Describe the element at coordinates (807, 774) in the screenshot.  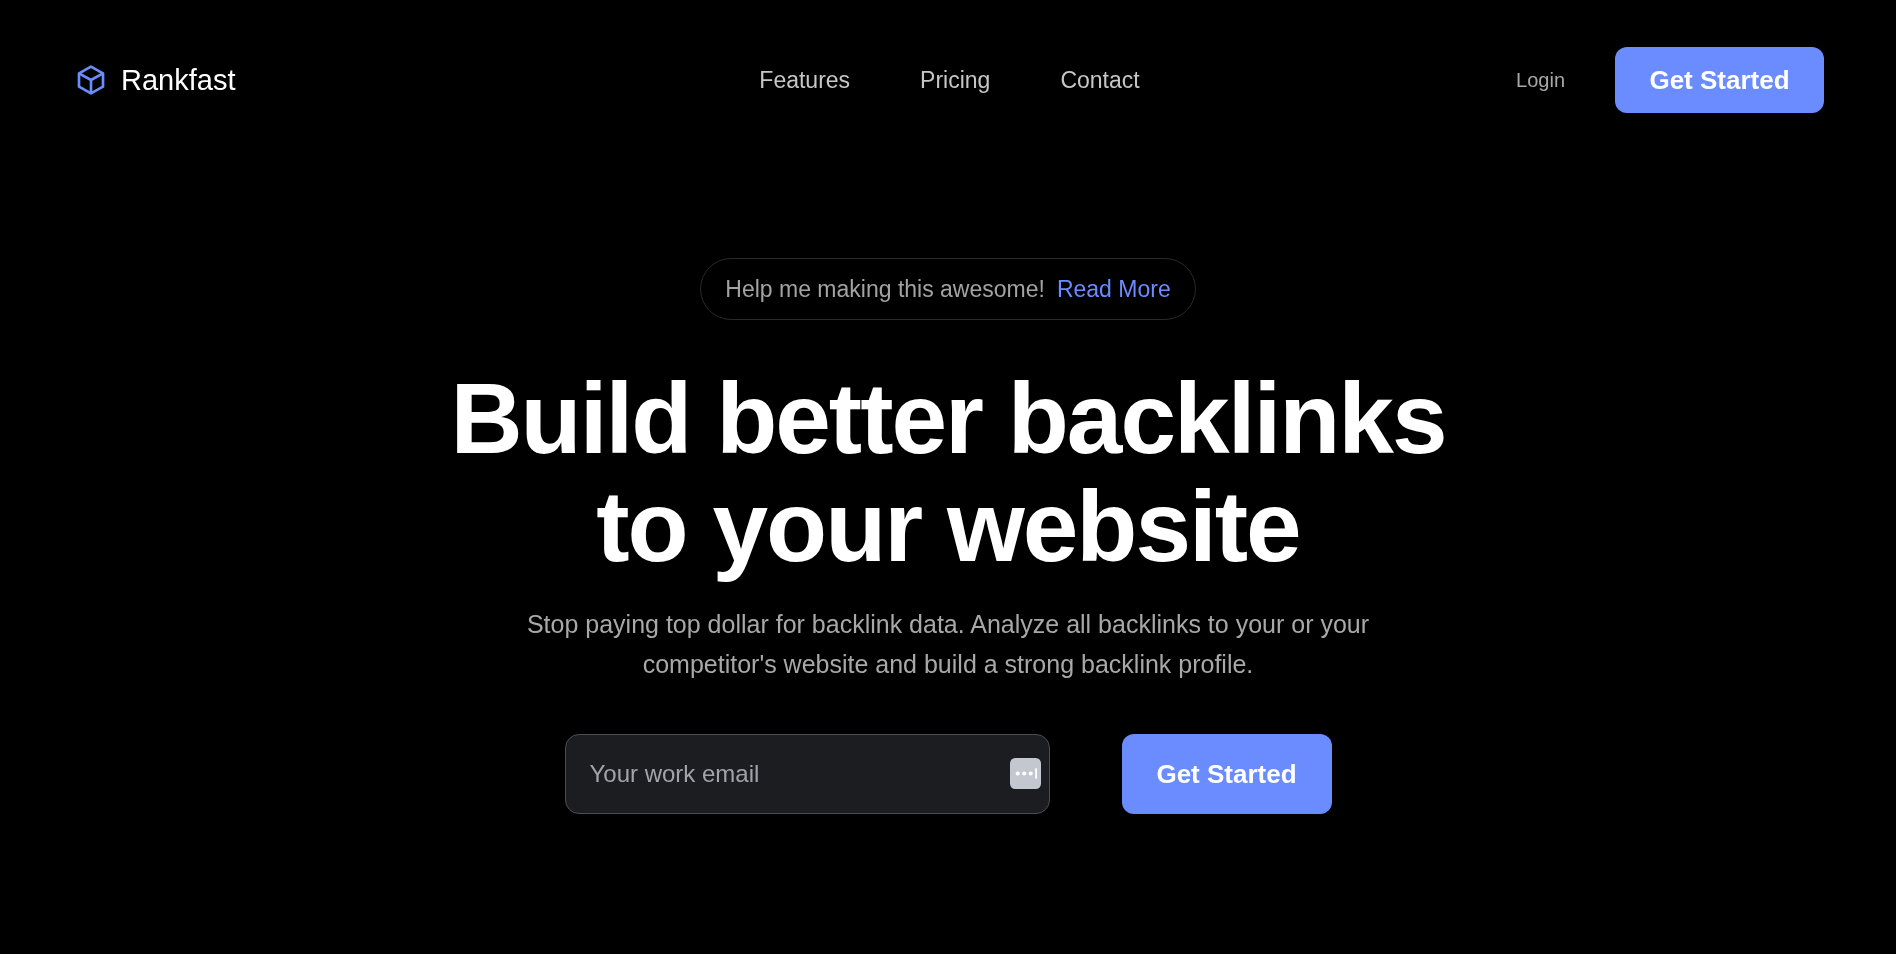
I see `email-field: Your work email` at that location.